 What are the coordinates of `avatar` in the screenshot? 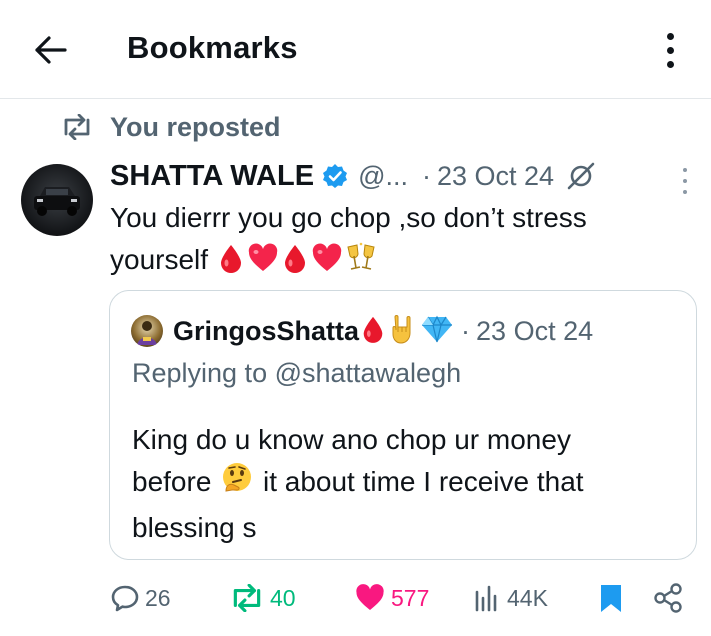 It's located at (57, 200).